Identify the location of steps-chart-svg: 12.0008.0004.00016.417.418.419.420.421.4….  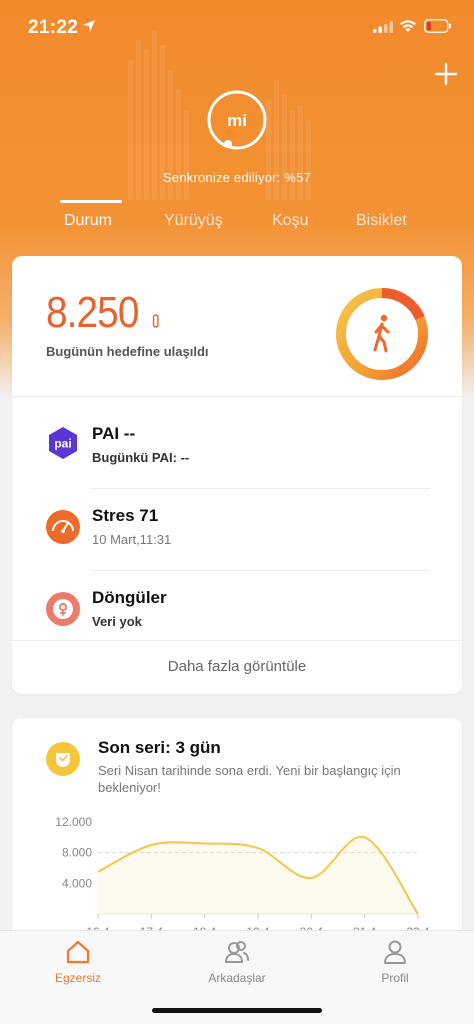
(242, 877).